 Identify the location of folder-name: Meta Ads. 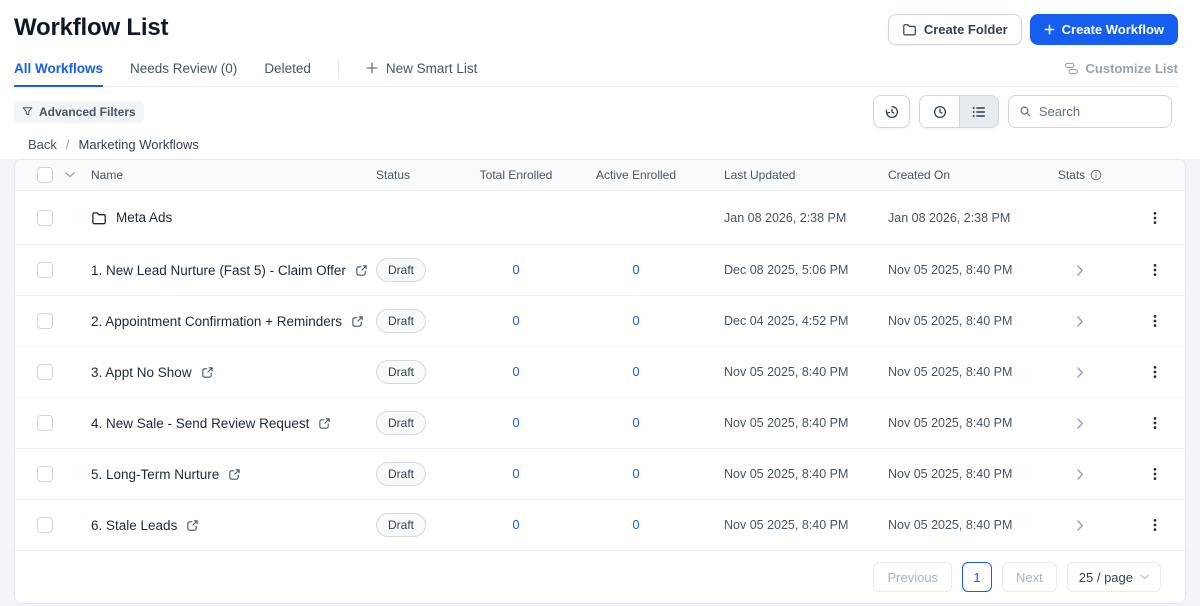
(144, 217).